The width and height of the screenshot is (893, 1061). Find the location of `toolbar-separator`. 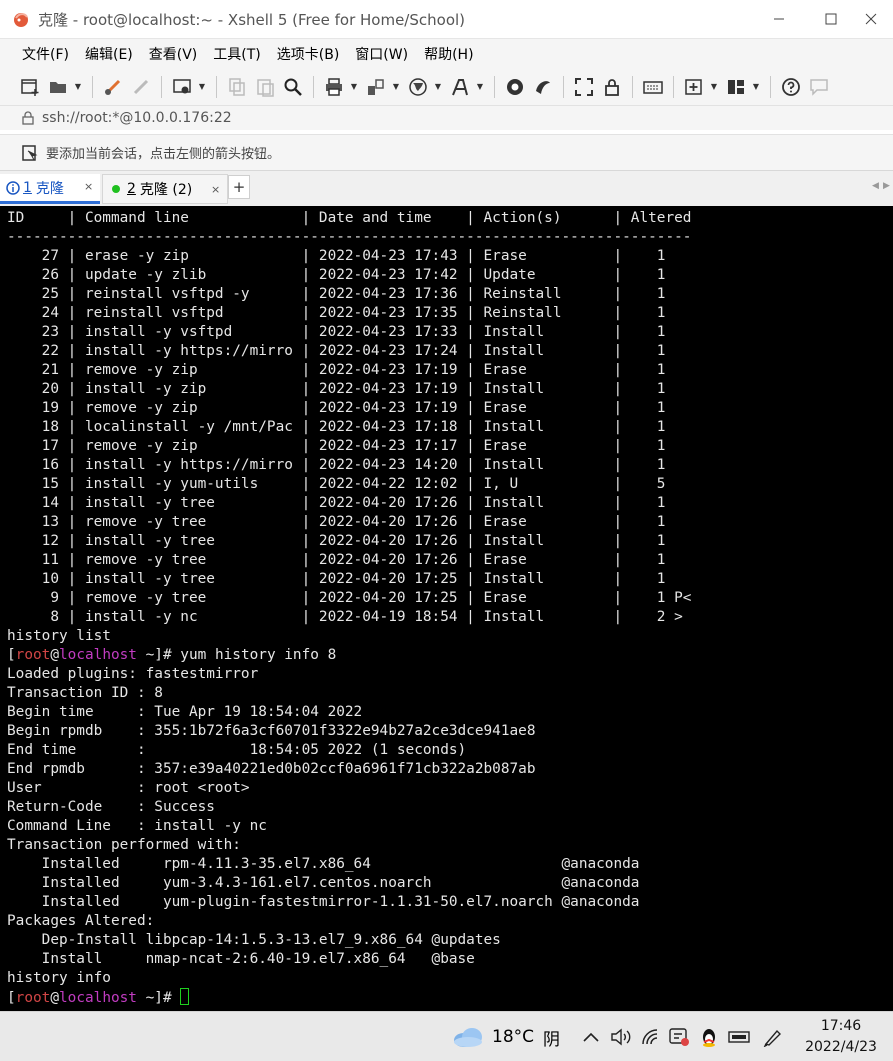

toolbar-separator is located at coordinates (770, 86).